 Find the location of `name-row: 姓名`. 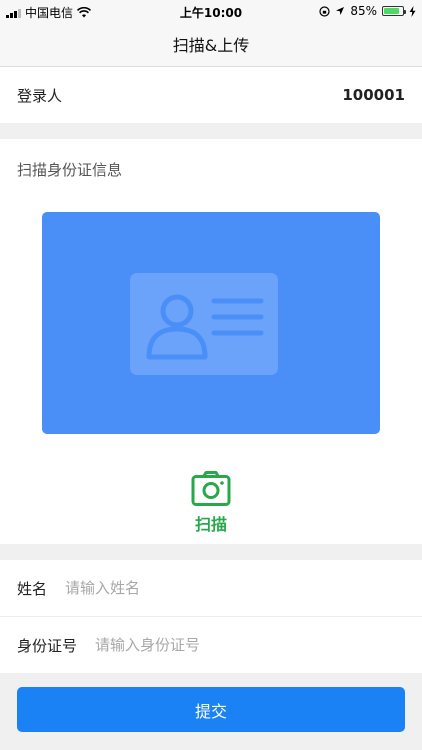

name-row: 姓名 is located at coordinates (211, 588).